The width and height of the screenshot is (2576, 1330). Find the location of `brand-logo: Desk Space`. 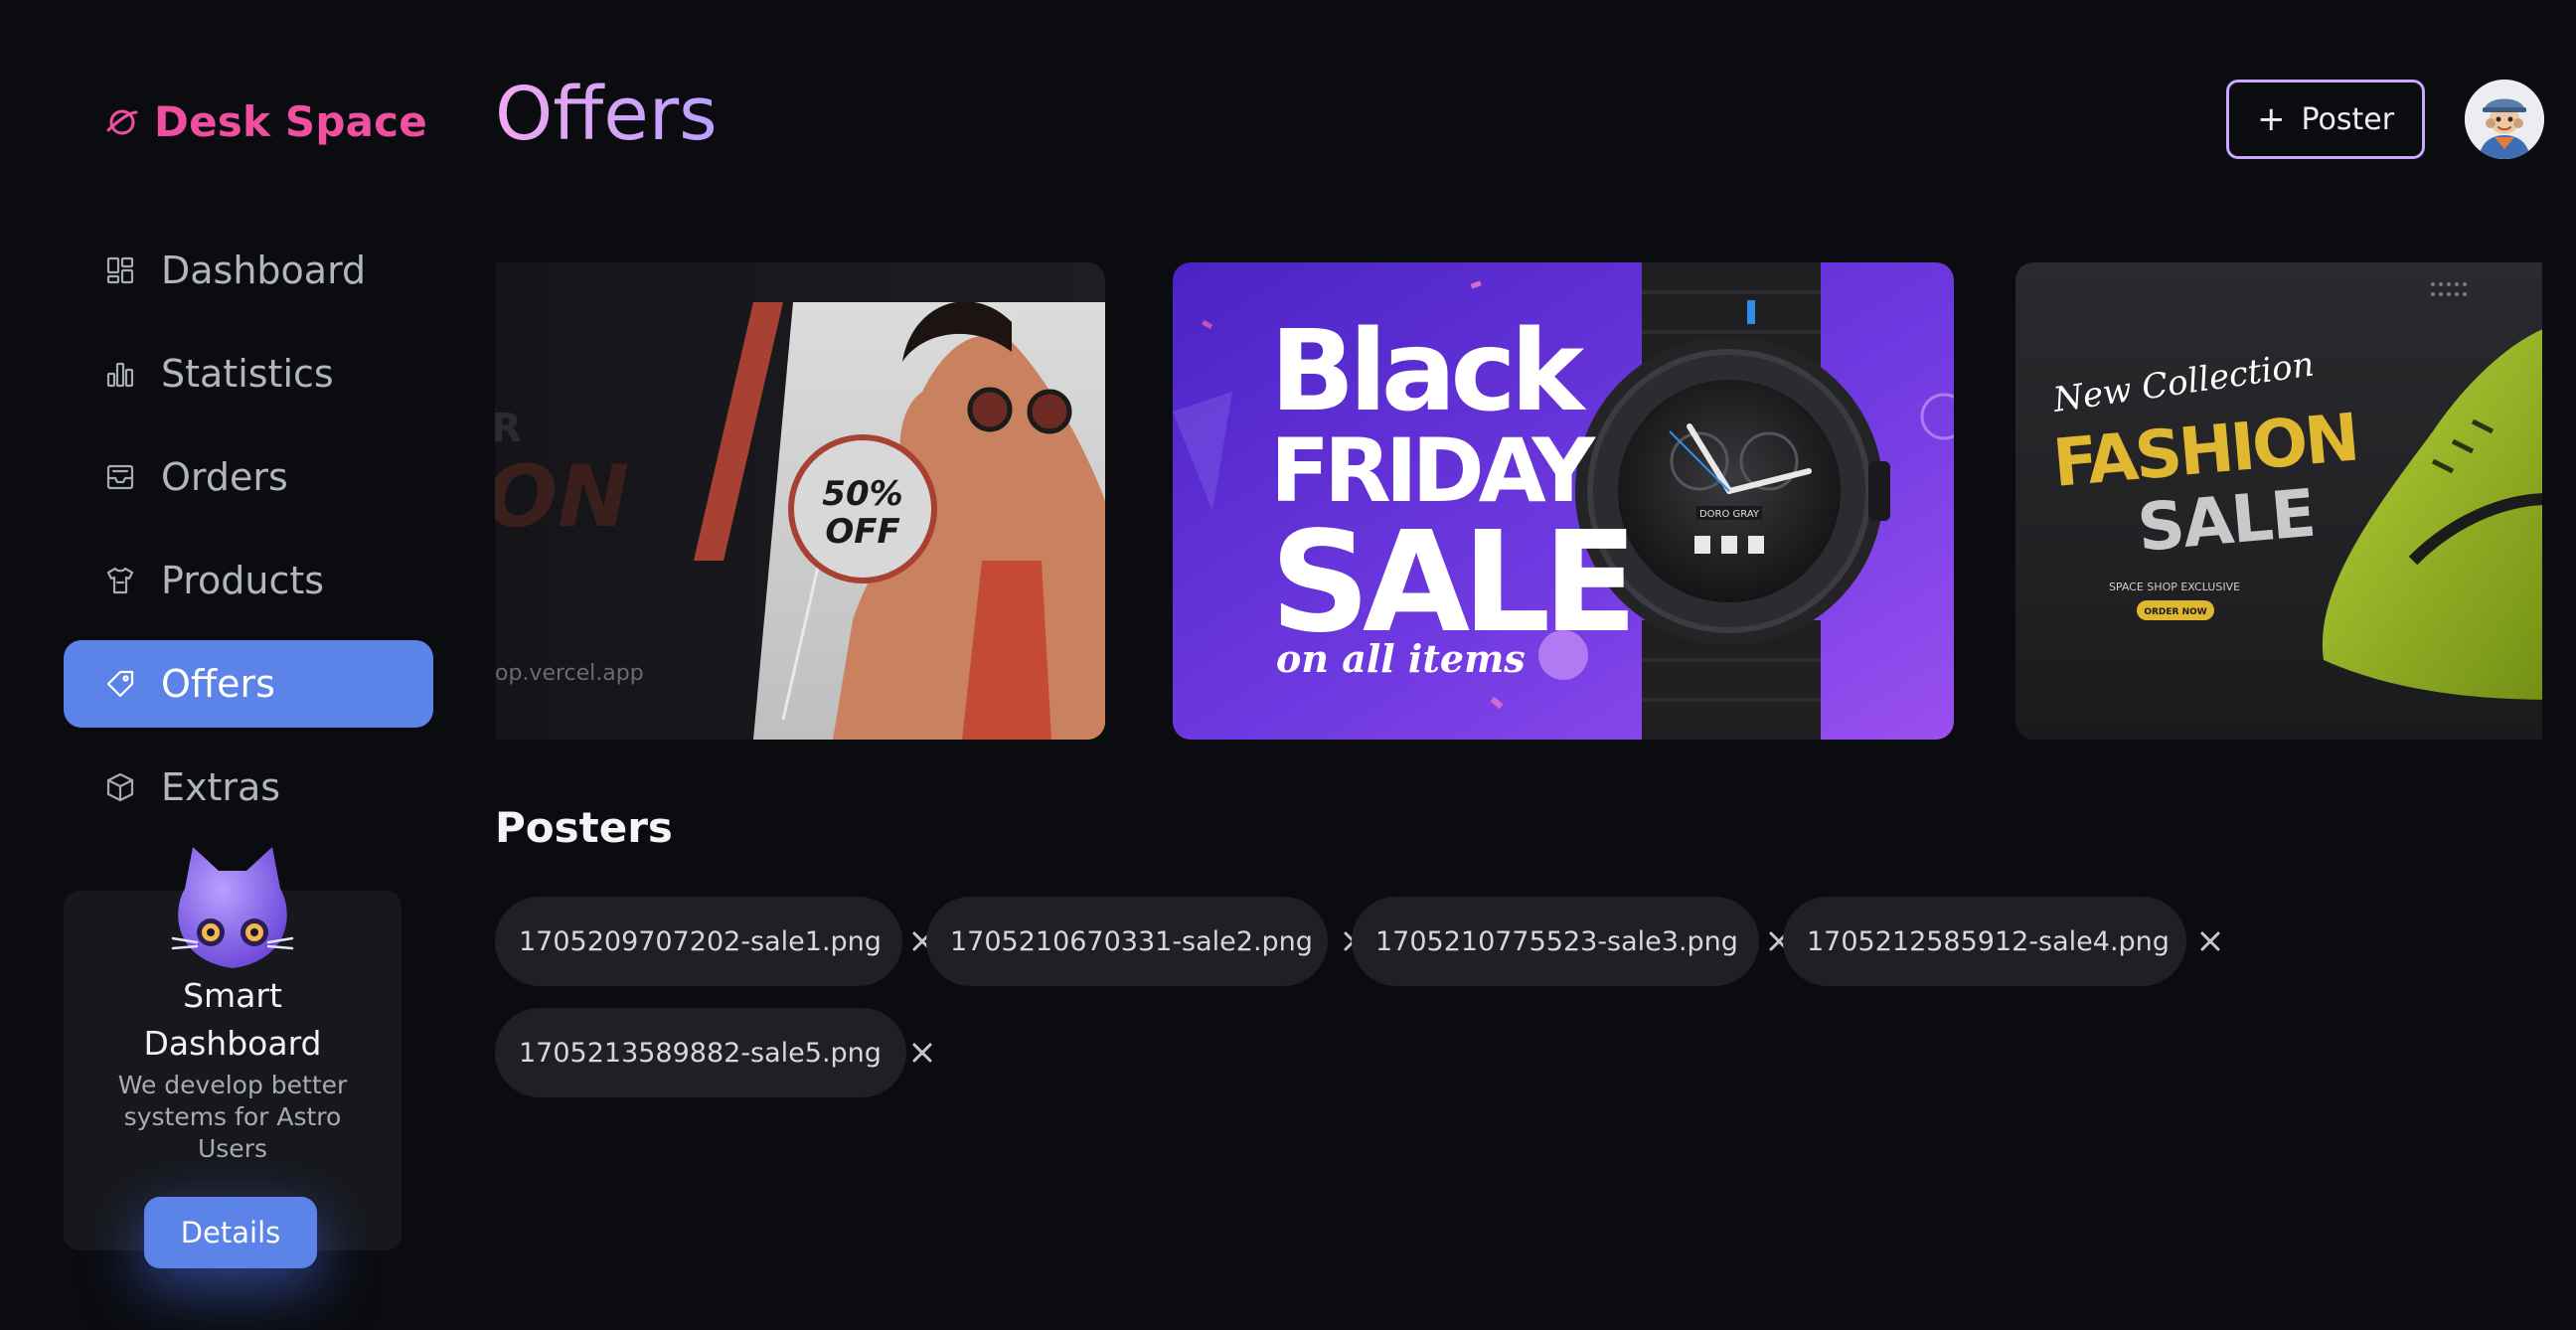

brand-logo: Desk Space is located at coordinates (265, 121).